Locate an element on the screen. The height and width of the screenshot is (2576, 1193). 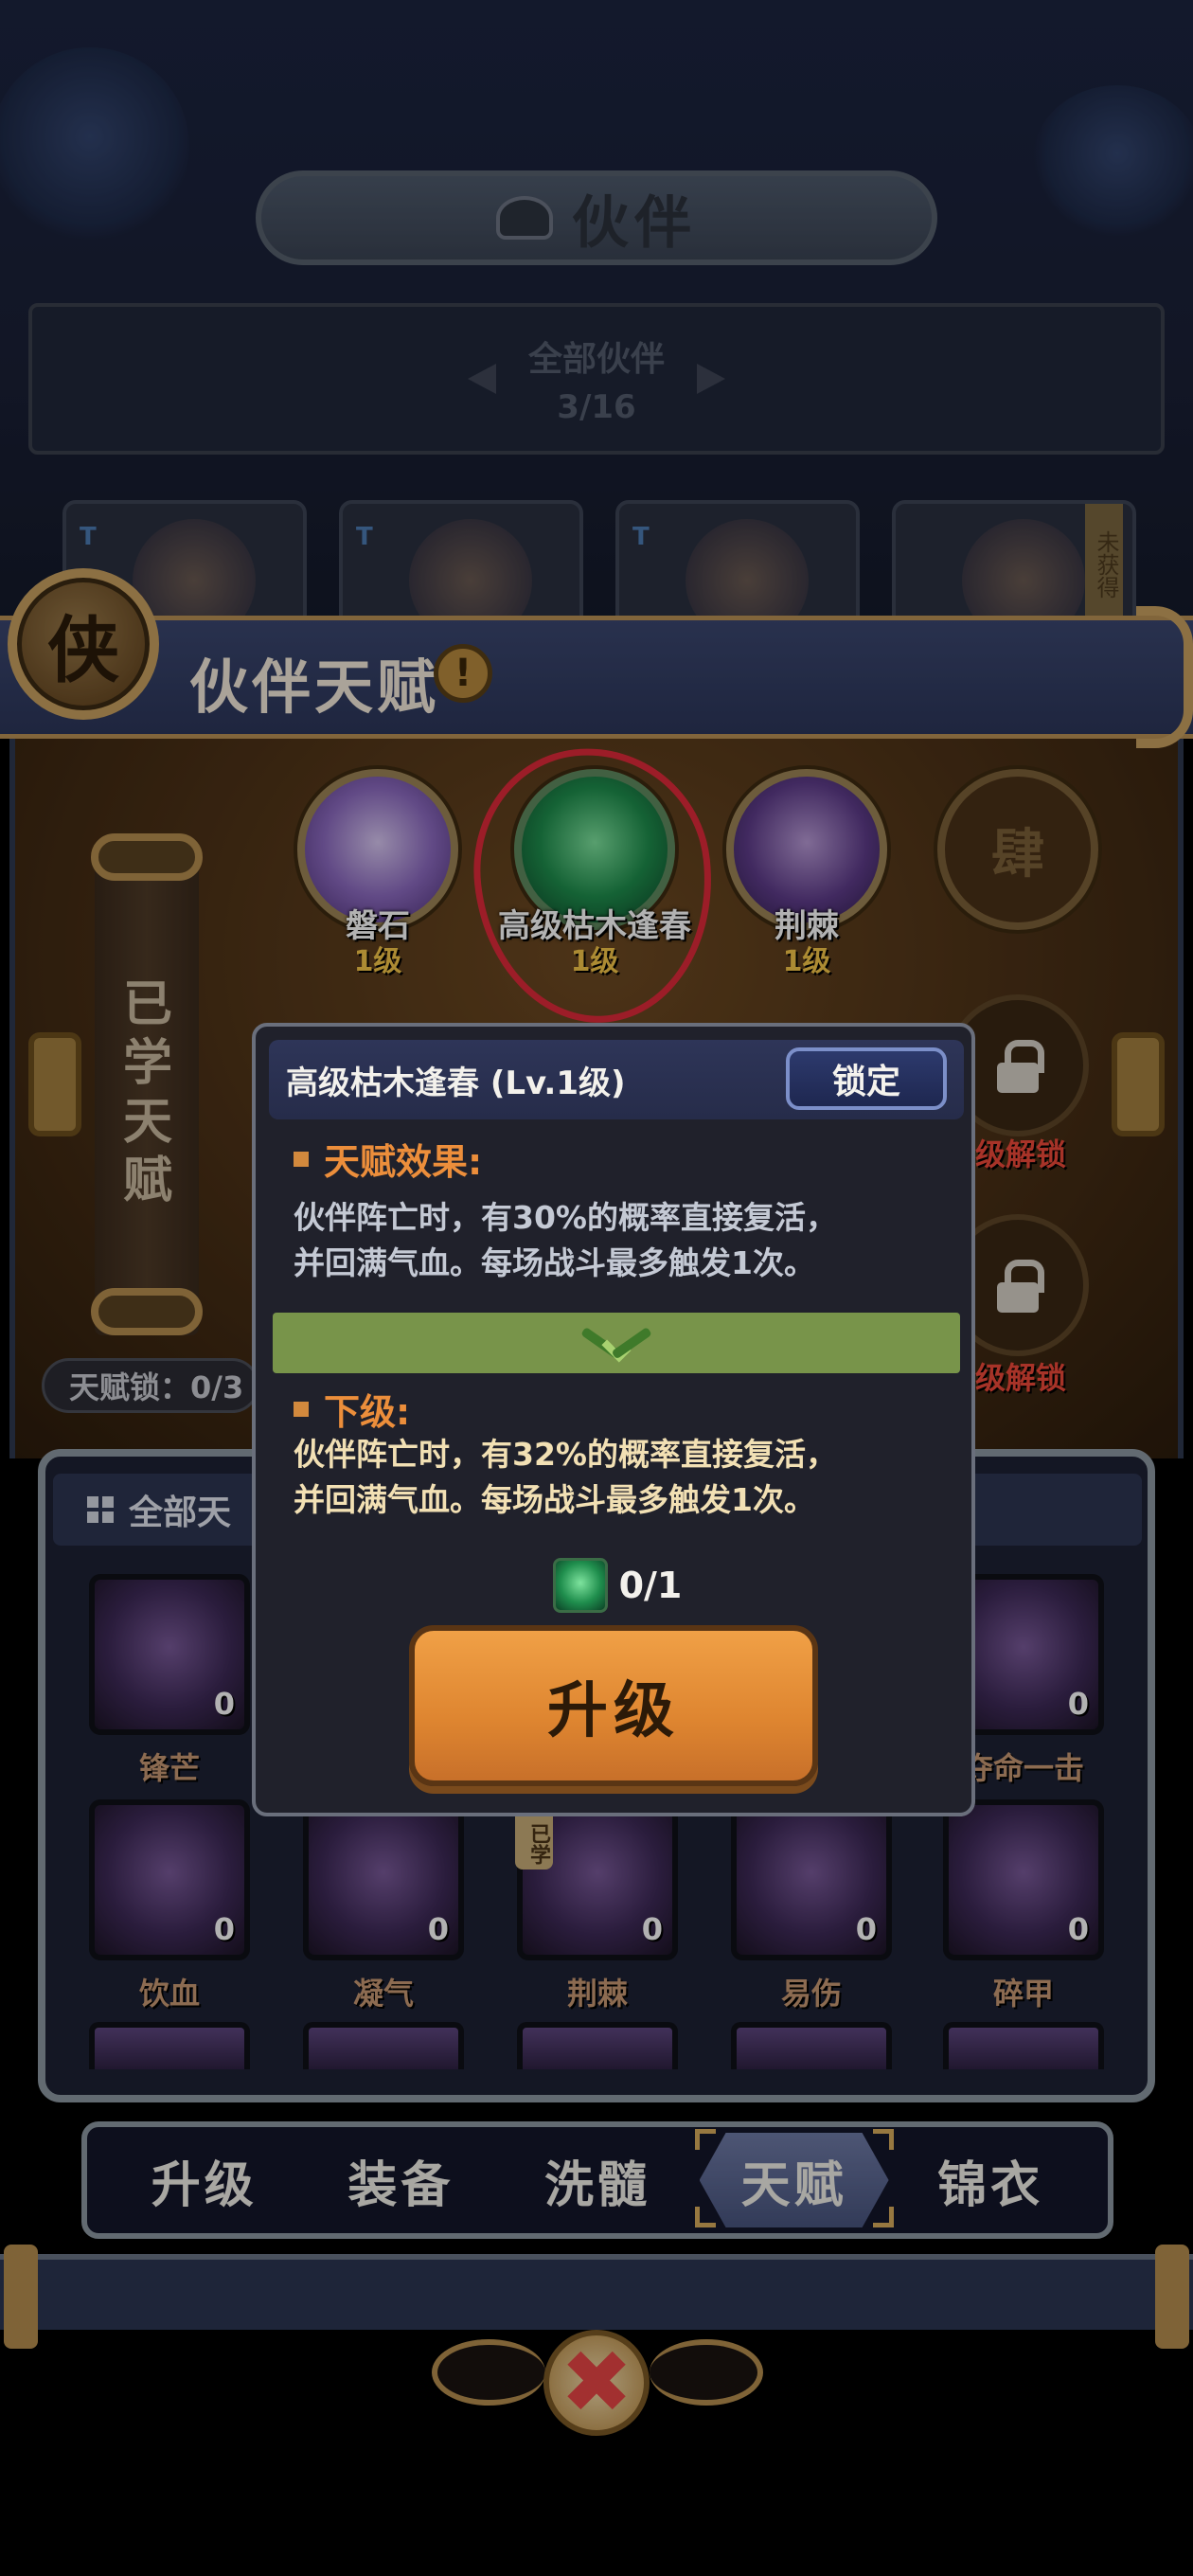
class-badge: 侠 is located at coordinates (83, 644).